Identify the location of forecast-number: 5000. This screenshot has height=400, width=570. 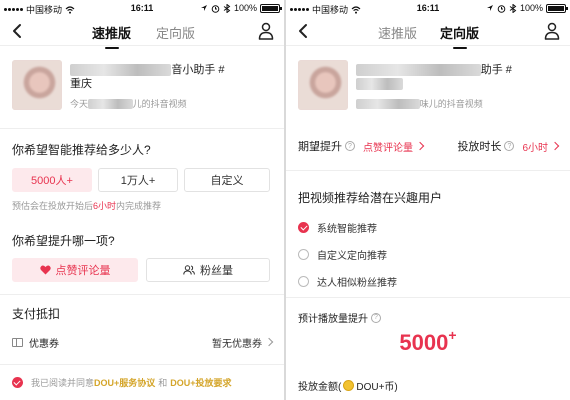
(424, 342).